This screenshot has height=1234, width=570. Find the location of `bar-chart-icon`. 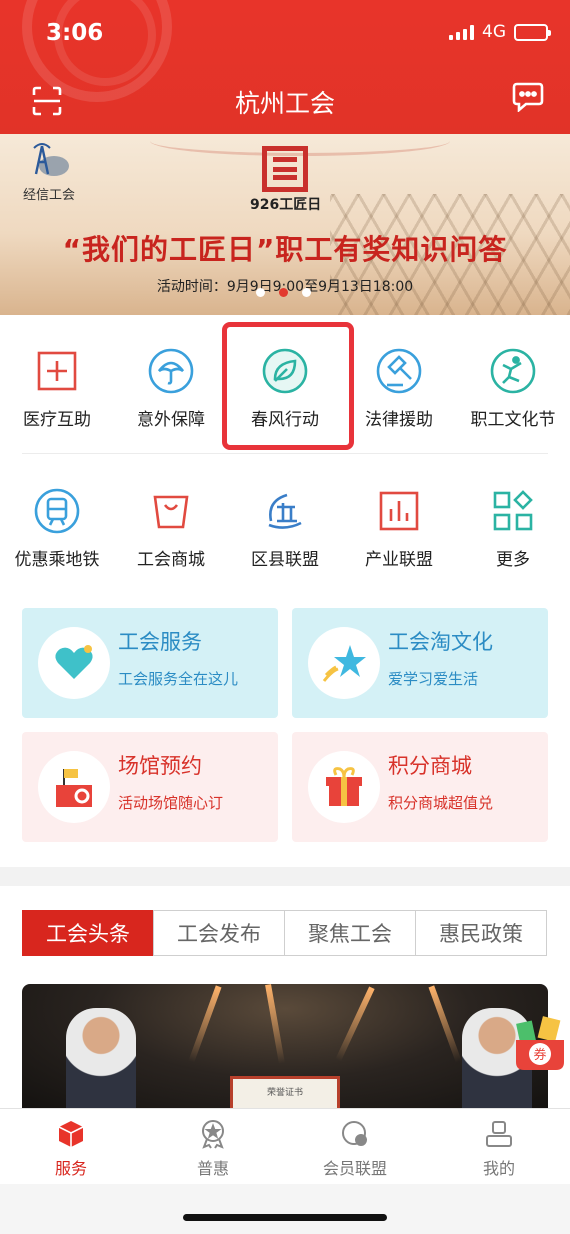

bar-chart-icon is located at coordinates (399, 511).